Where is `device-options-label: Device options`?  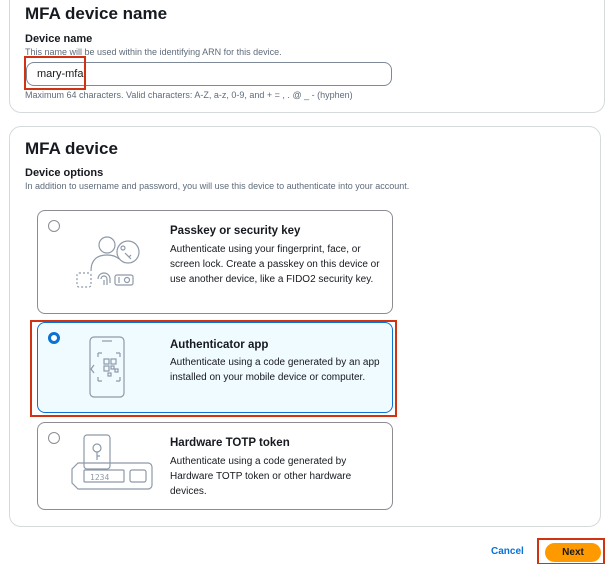
device-options-label: Device options is located at coordinates (64, 173).